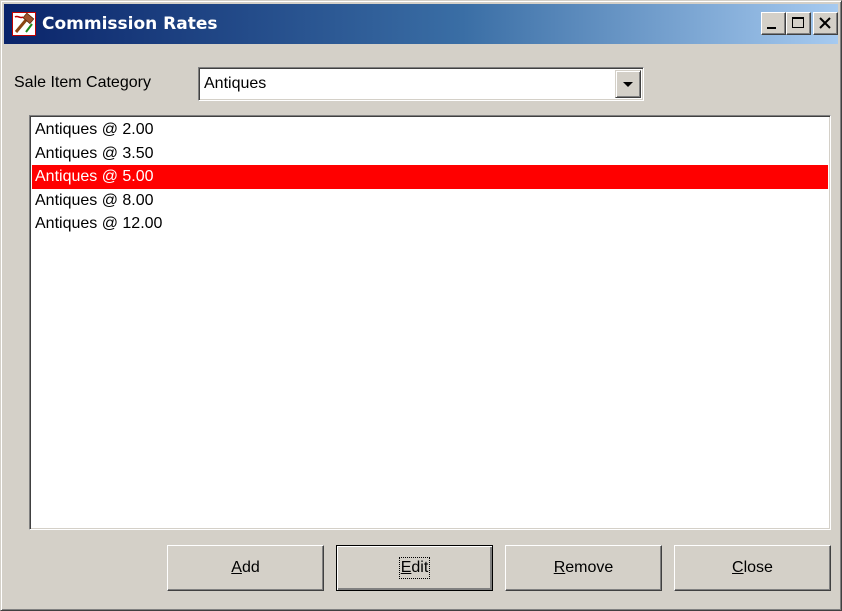  Describe the element at coordinates (235, 83) in the screenshot. I see `sale-item-category-value: Antiques` at that location.